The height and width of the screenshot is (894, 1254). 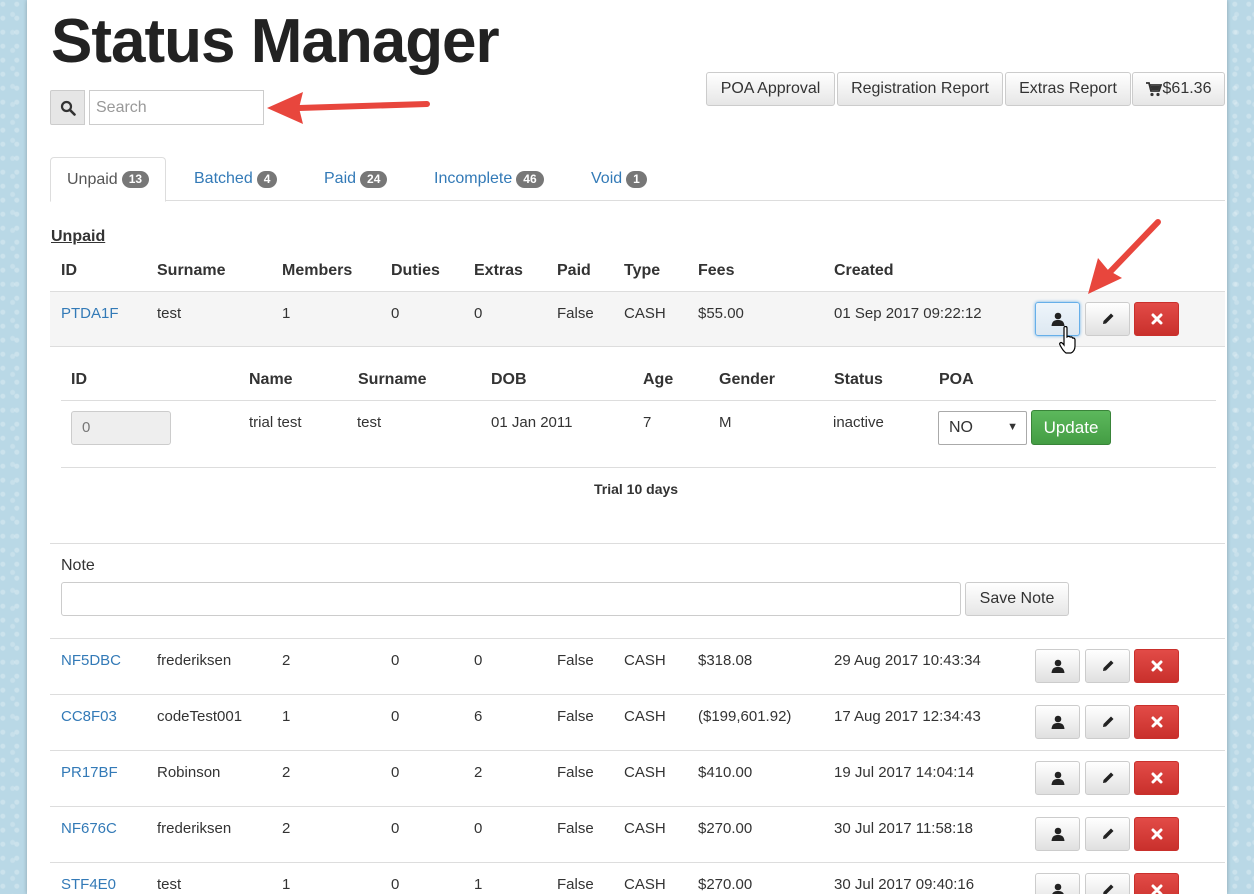 I want to click on row-surname: Robinson, so click(x=189, y=772).